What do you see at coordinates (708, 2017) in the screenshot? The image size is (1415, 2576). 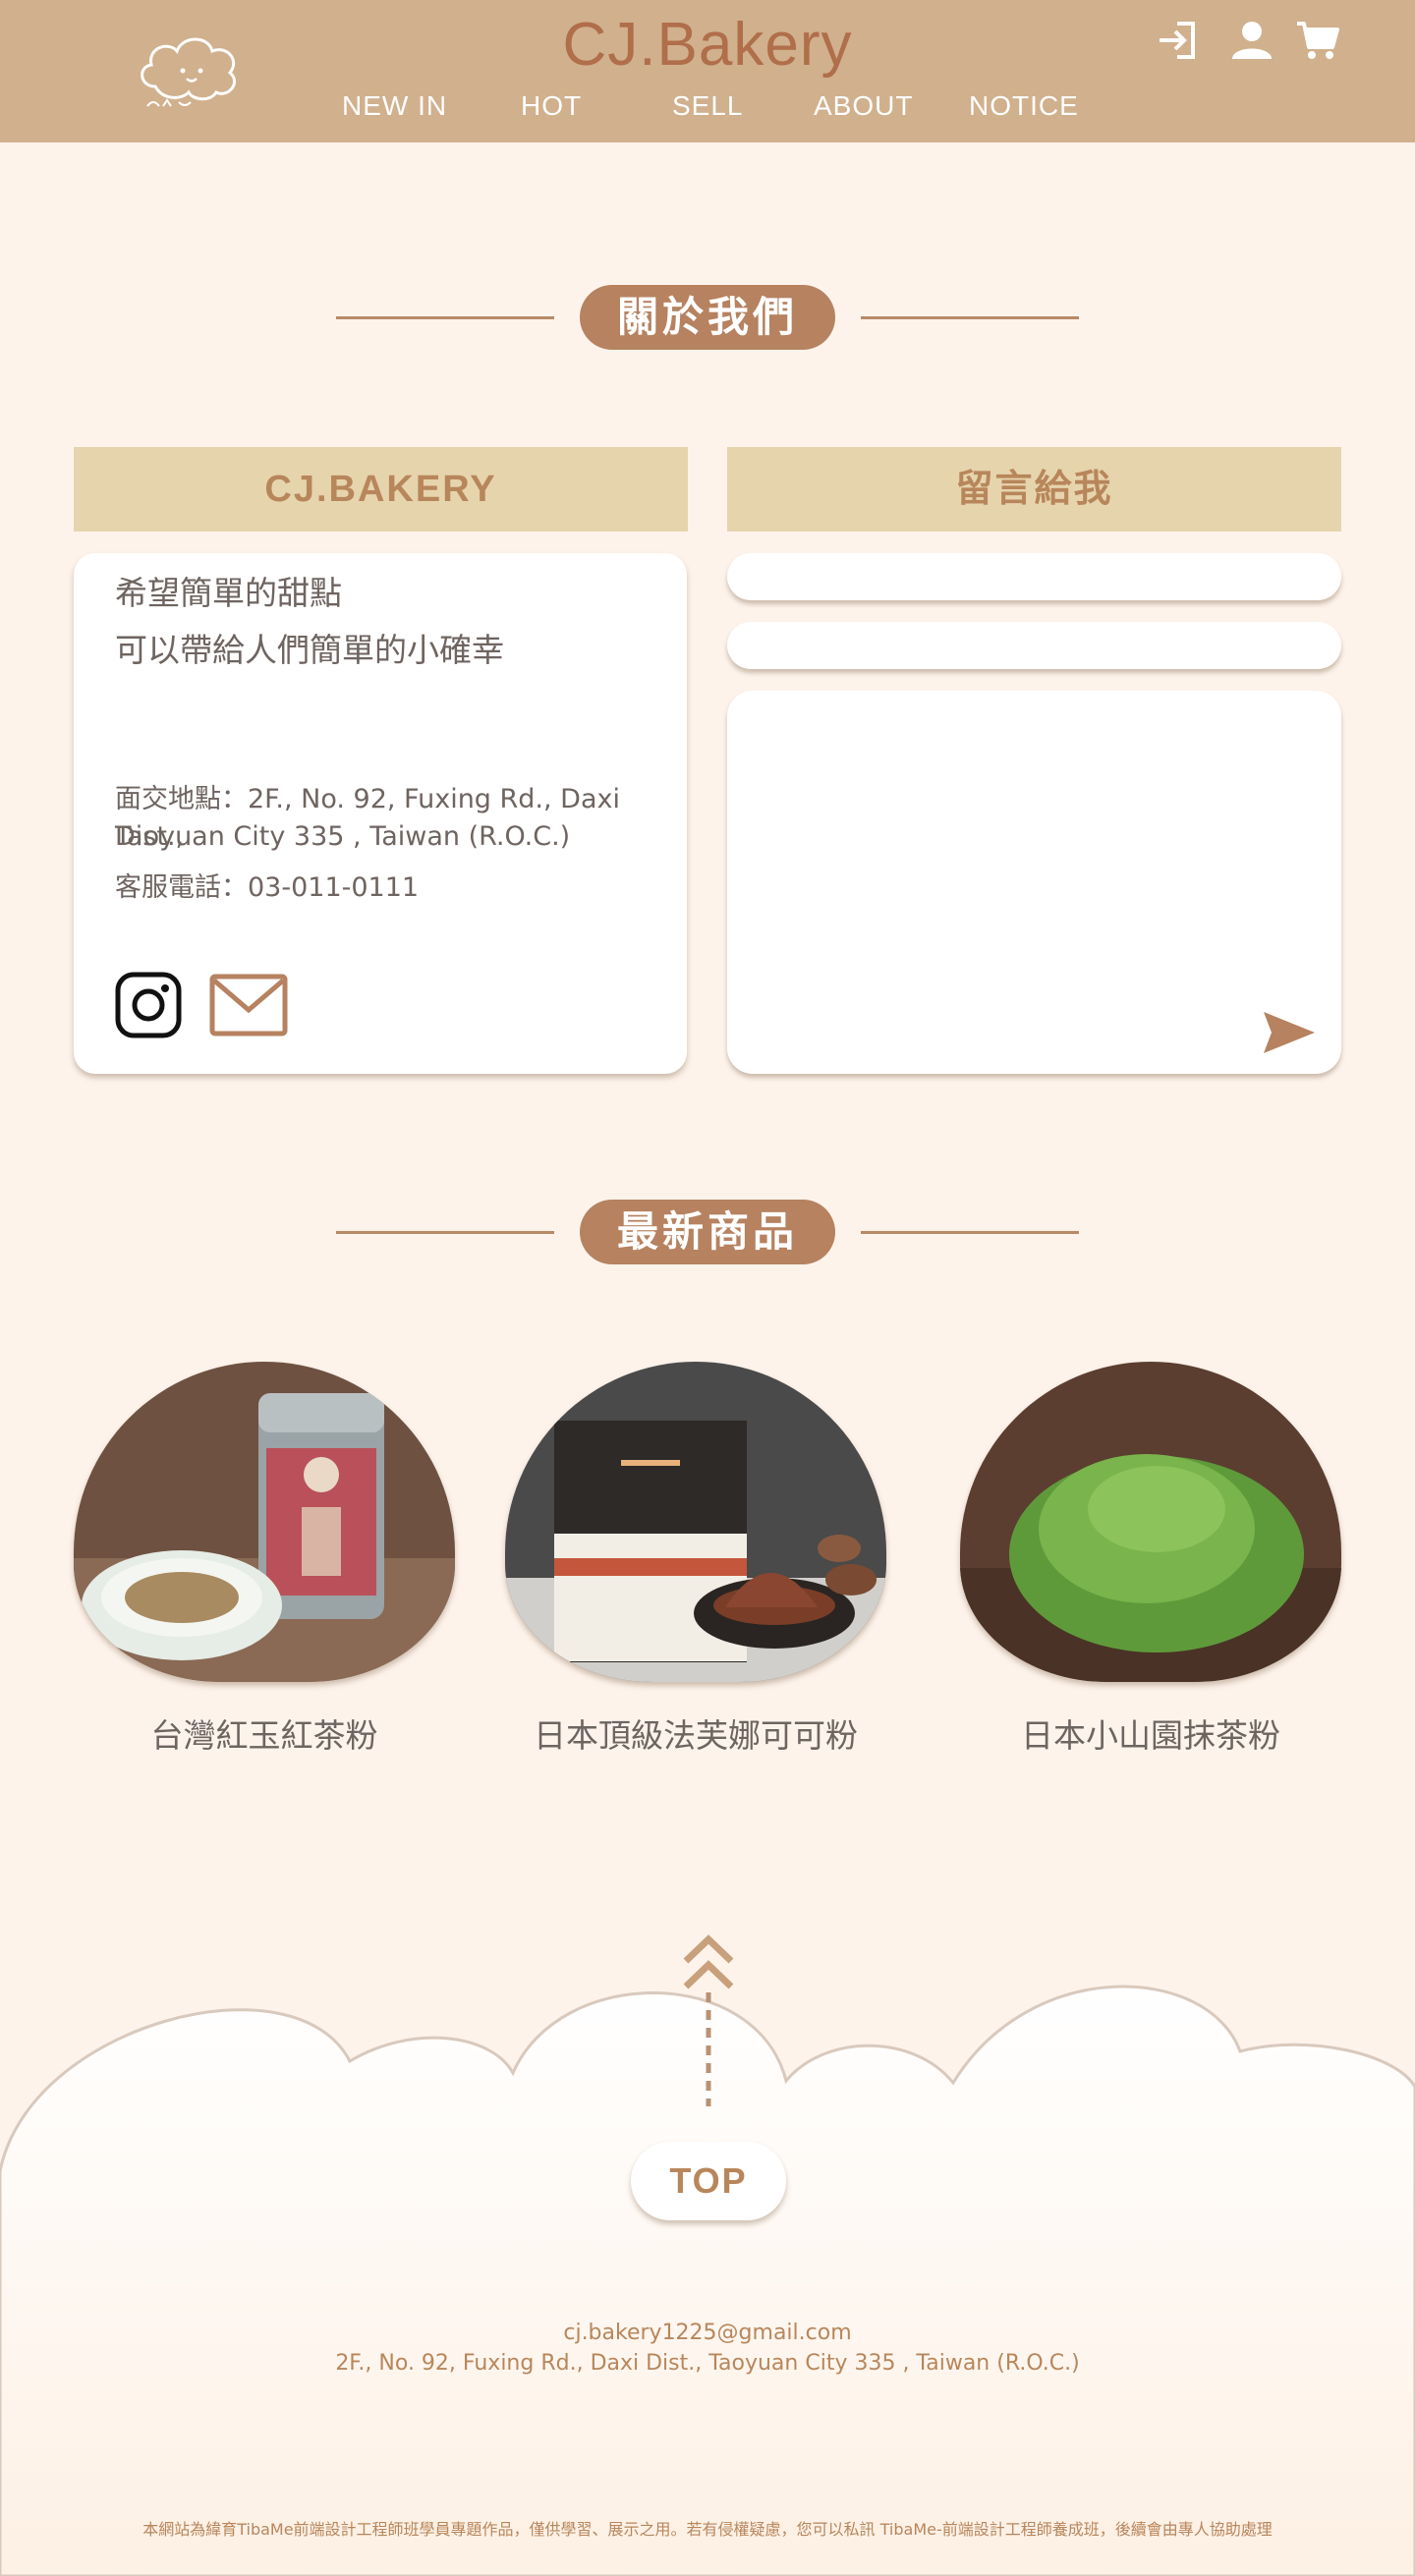 I see `scroll-up-arrow-icon` at bounding box center [708, 2017].